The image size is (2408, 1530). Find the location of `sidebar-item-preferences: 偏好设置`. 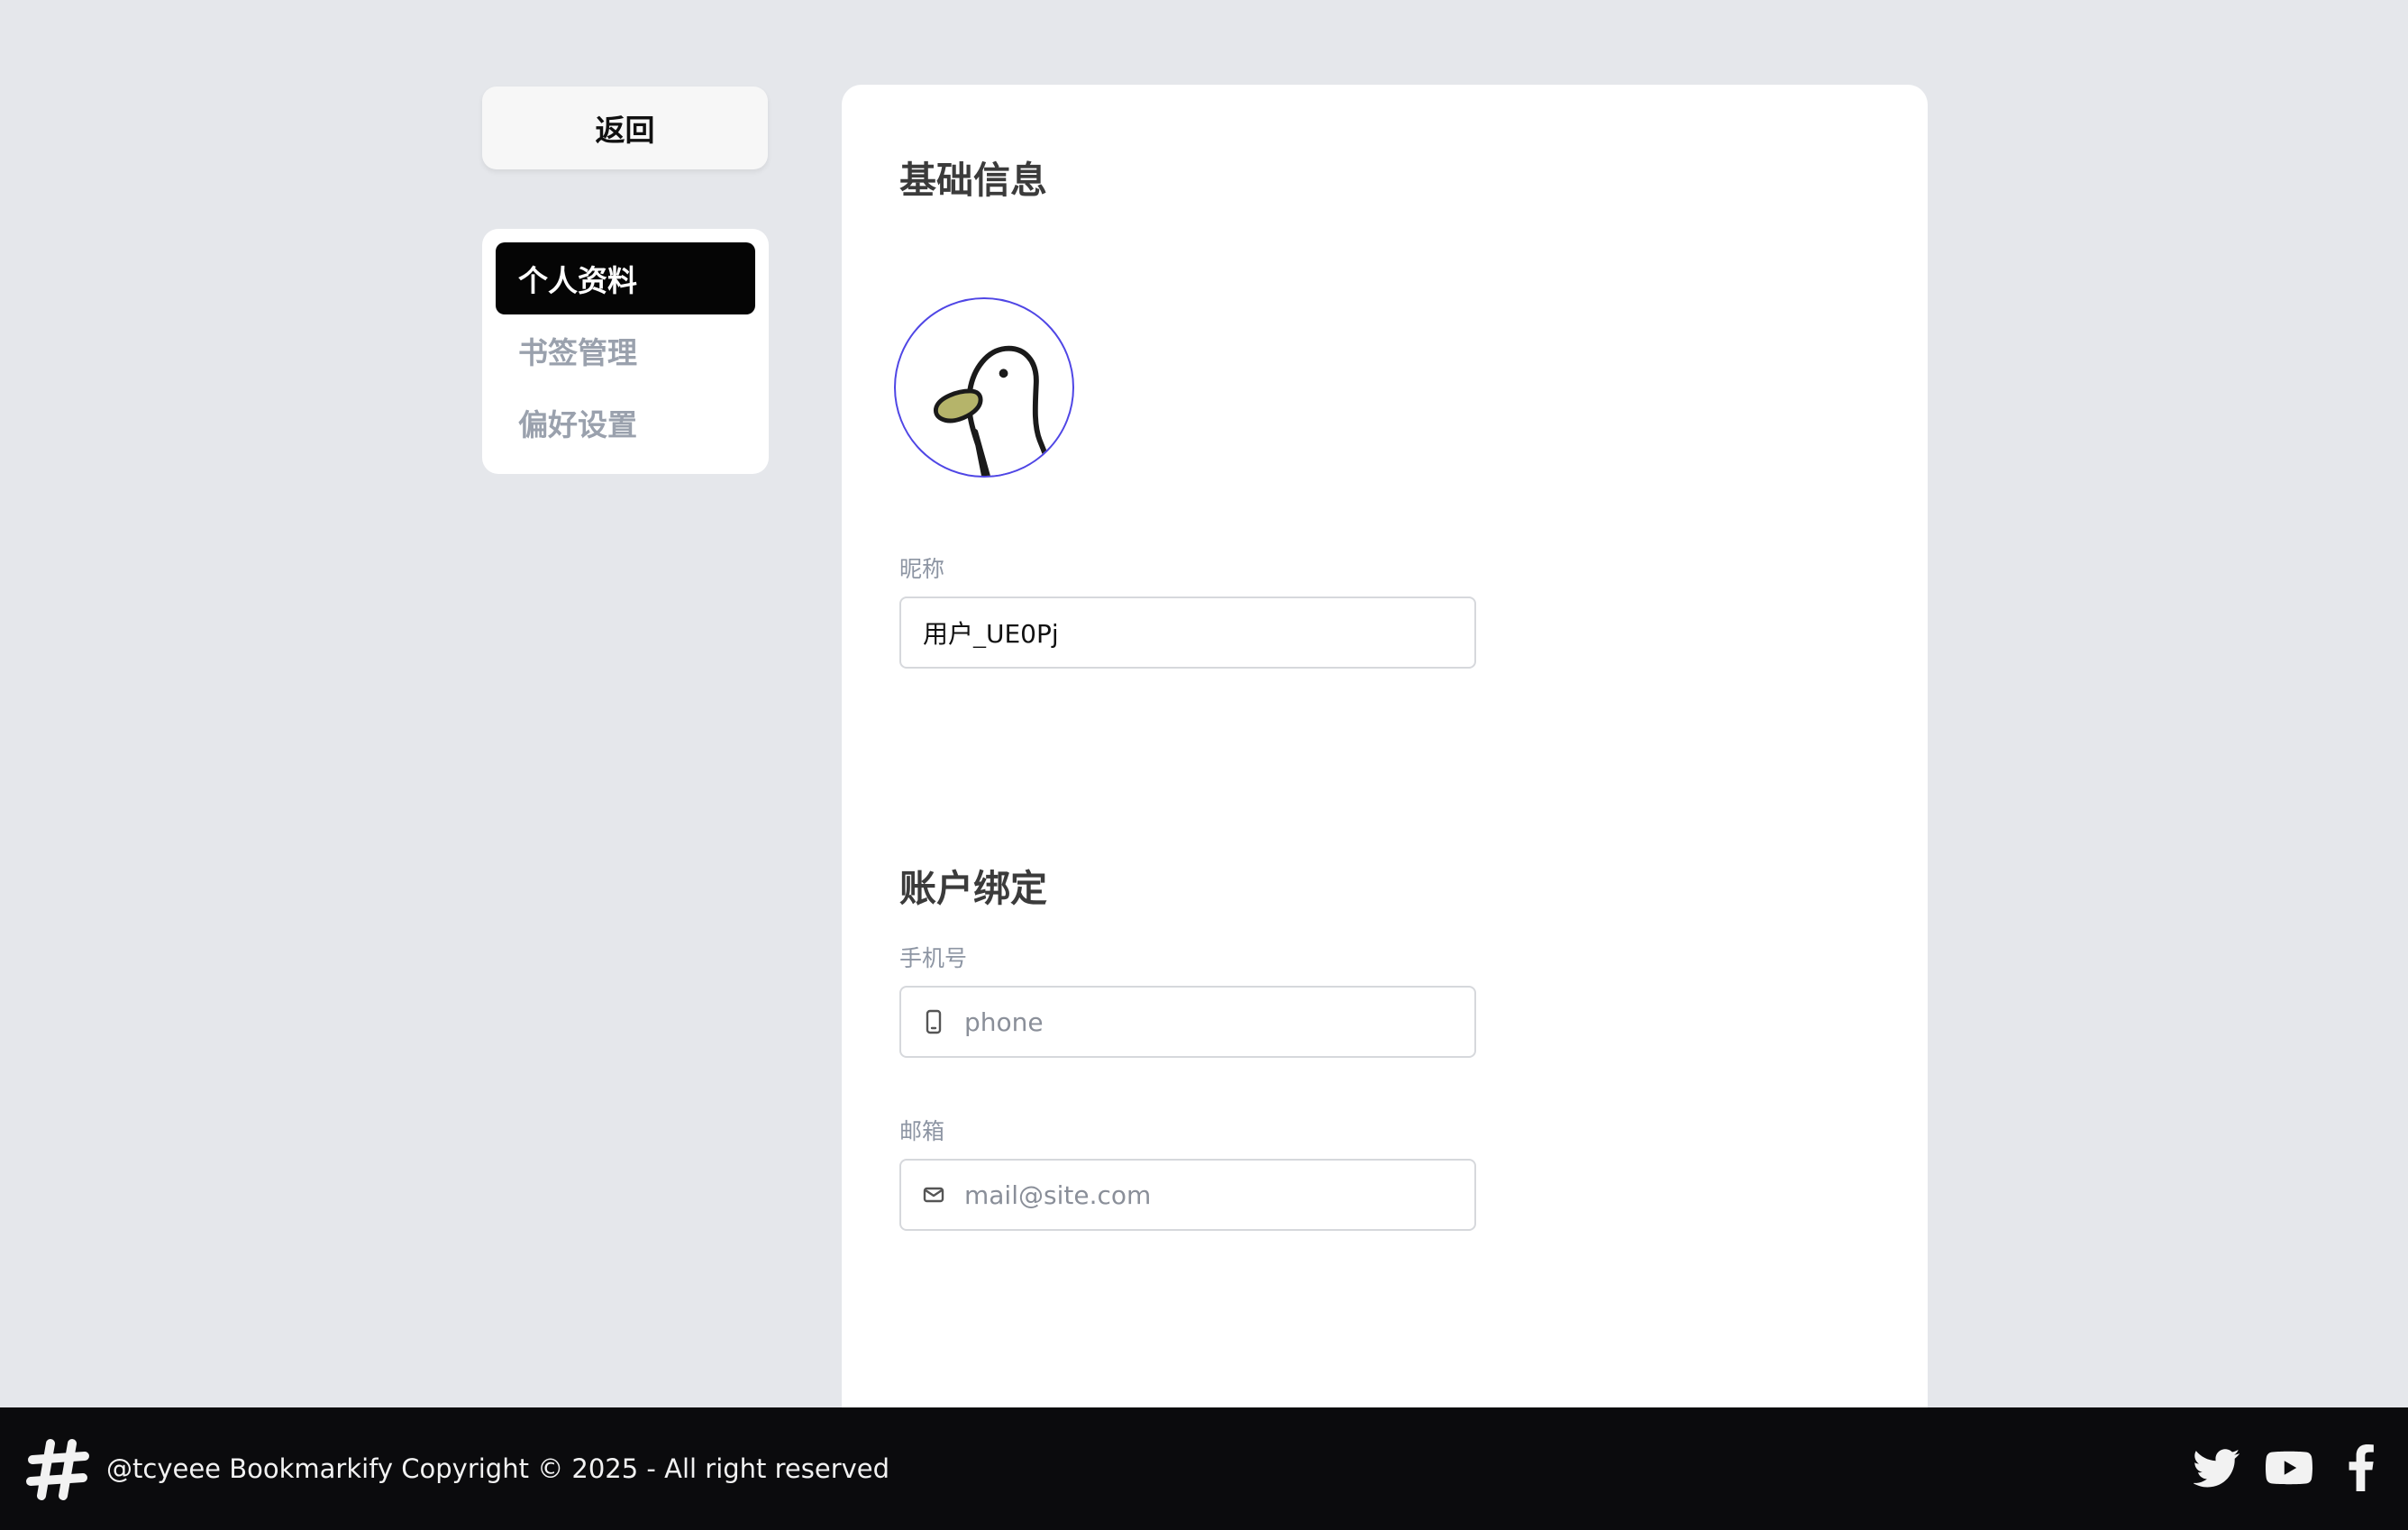

sidebar-item-preferences: 偏好设置 is located at coordinates (625, 423).